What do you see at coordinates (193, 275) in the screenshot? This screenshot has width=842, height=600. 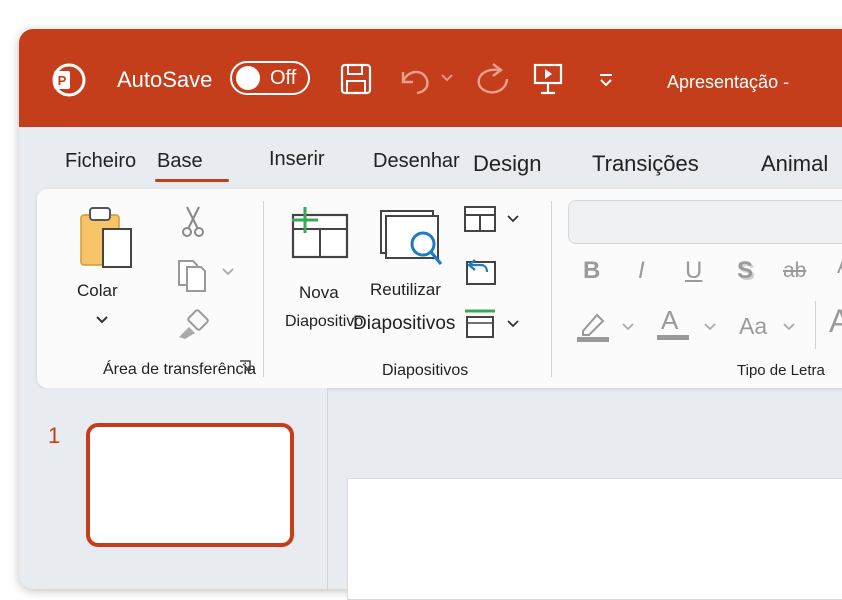 I see `copy-icon` at bounding box center [193, 275].